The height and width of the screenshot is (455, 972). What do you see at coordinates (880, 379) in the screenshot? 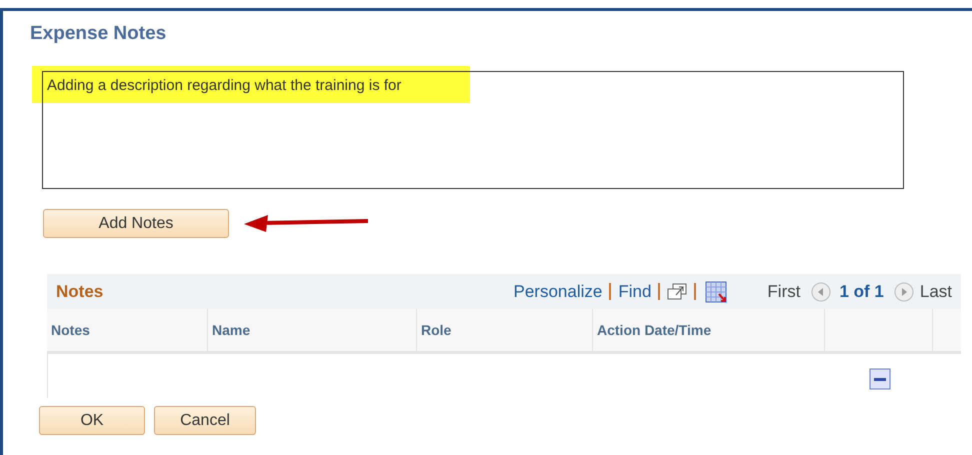
I see `delete-row-icon` at bounding box center [880, 379].